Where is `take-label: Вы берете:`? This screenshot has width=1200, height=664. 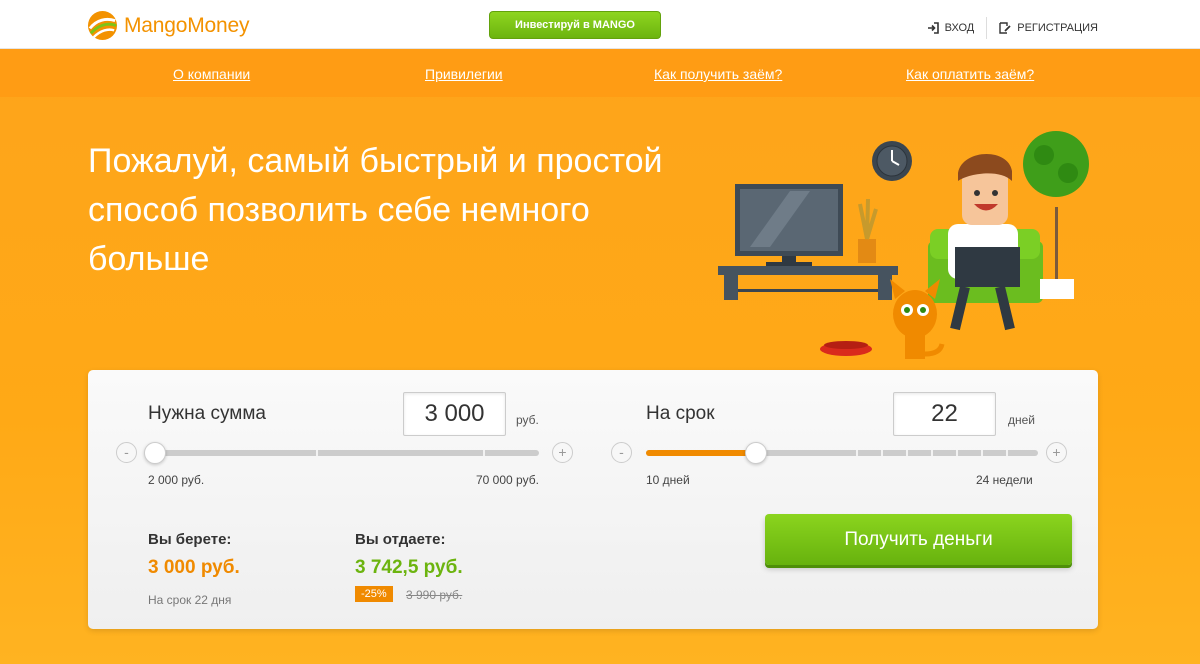
take-label: Вы берете: is located at coordinates (190, 539).